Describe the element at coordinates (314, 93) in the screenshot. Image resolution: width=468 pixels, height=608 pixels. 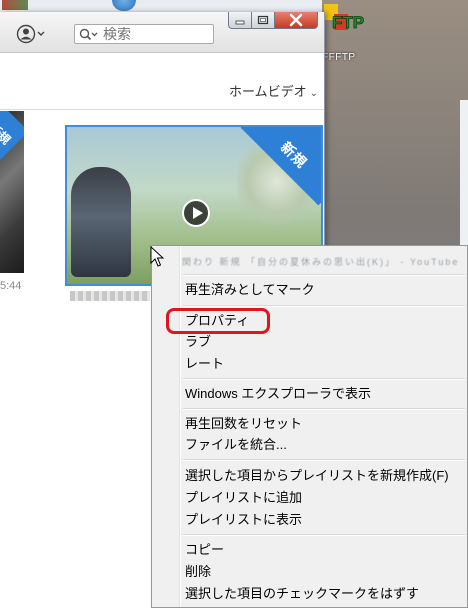
I see `chevron-down-icon: ⌄` at that location.